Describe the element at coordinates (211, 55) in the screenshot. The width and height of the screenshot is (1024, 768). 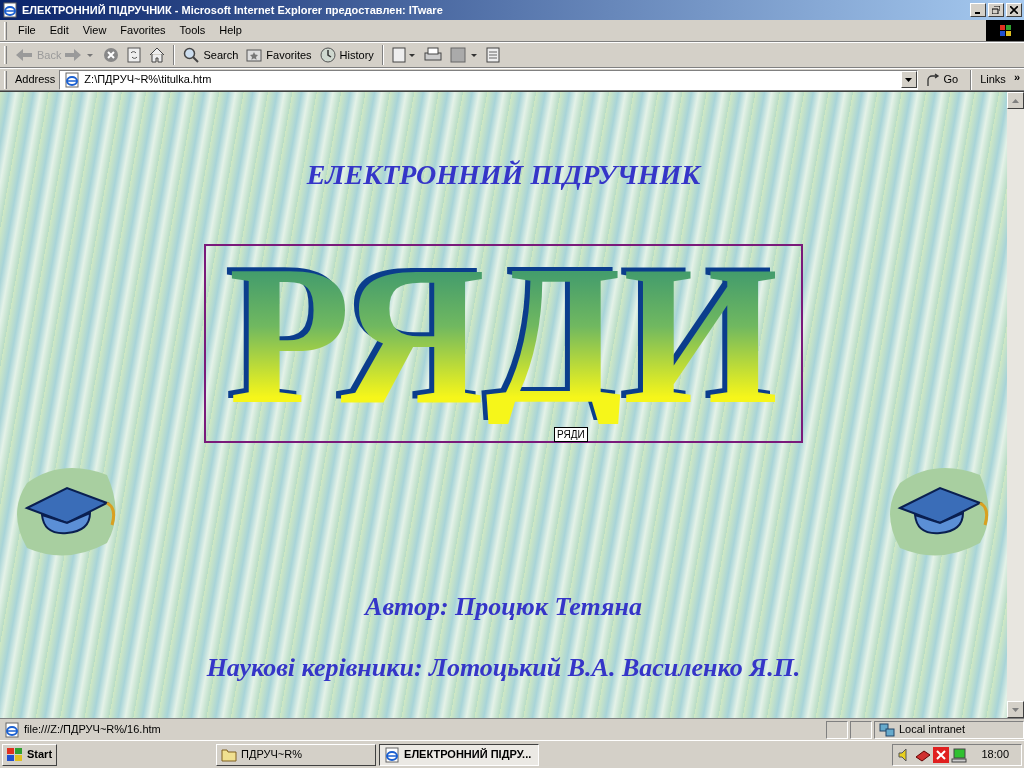
I see `search-button: Search` at that location.